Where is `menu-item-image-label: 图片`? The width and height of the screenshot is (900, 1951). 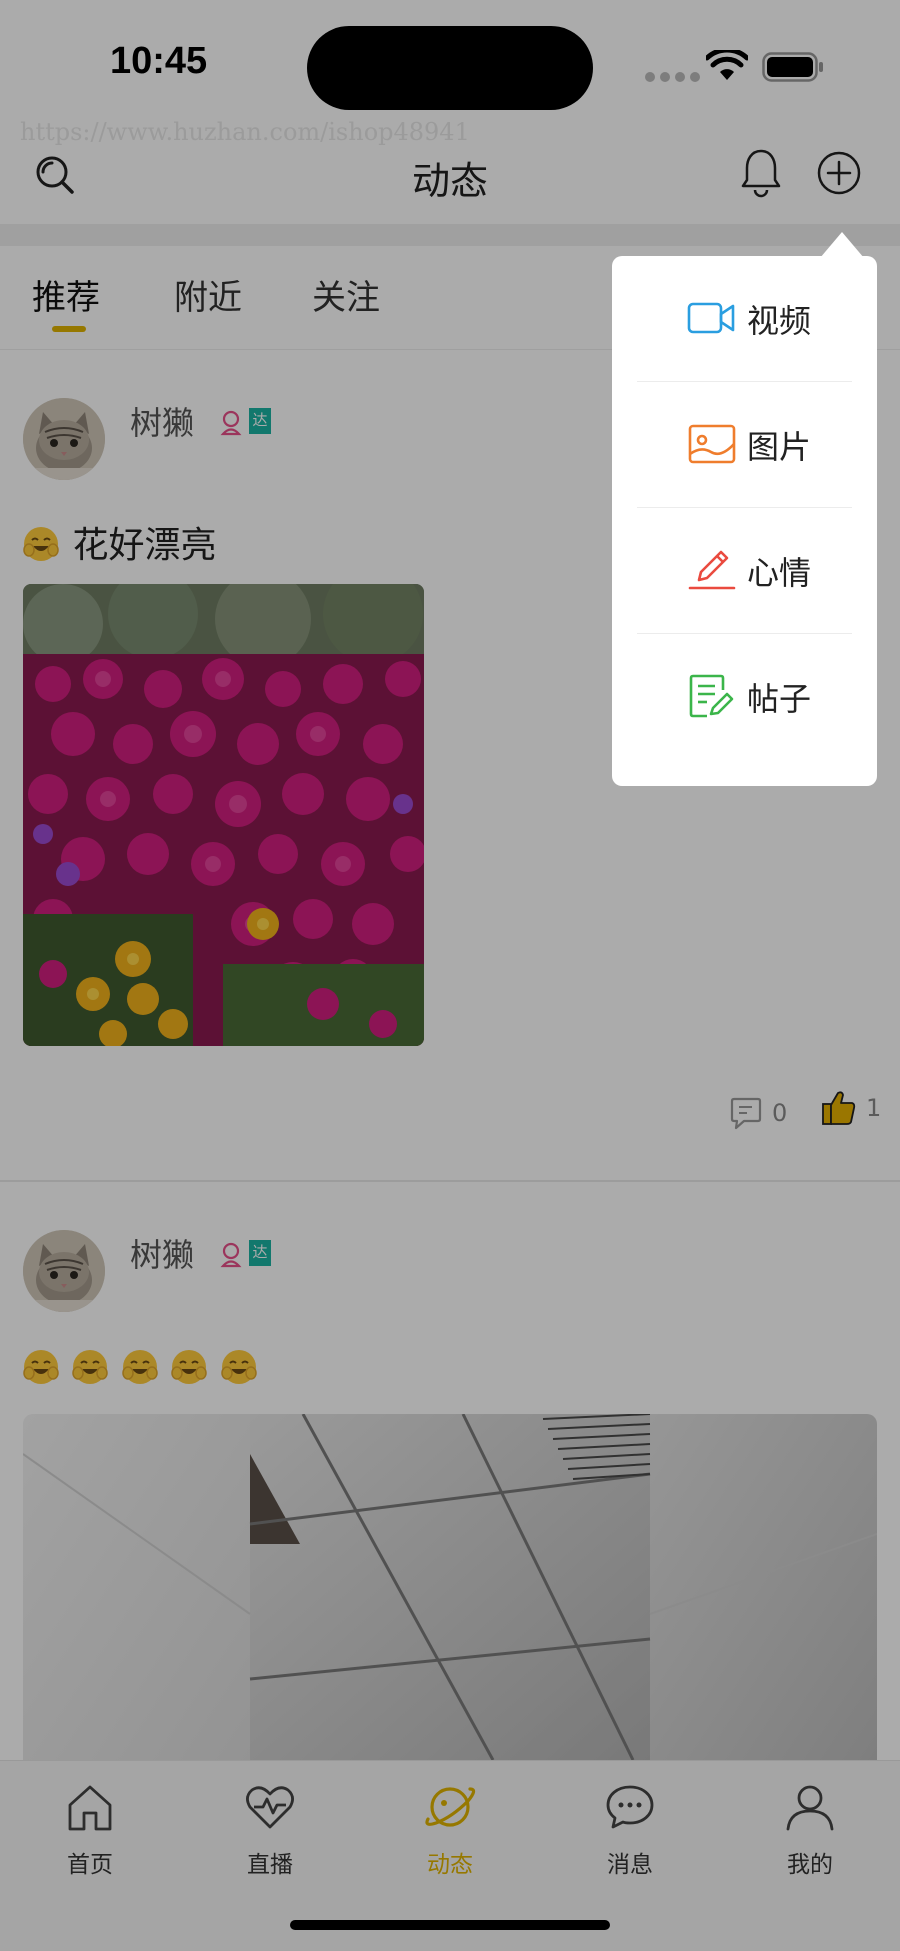
menu-item-image-label: 图片 is located at coordinates (779, 447).